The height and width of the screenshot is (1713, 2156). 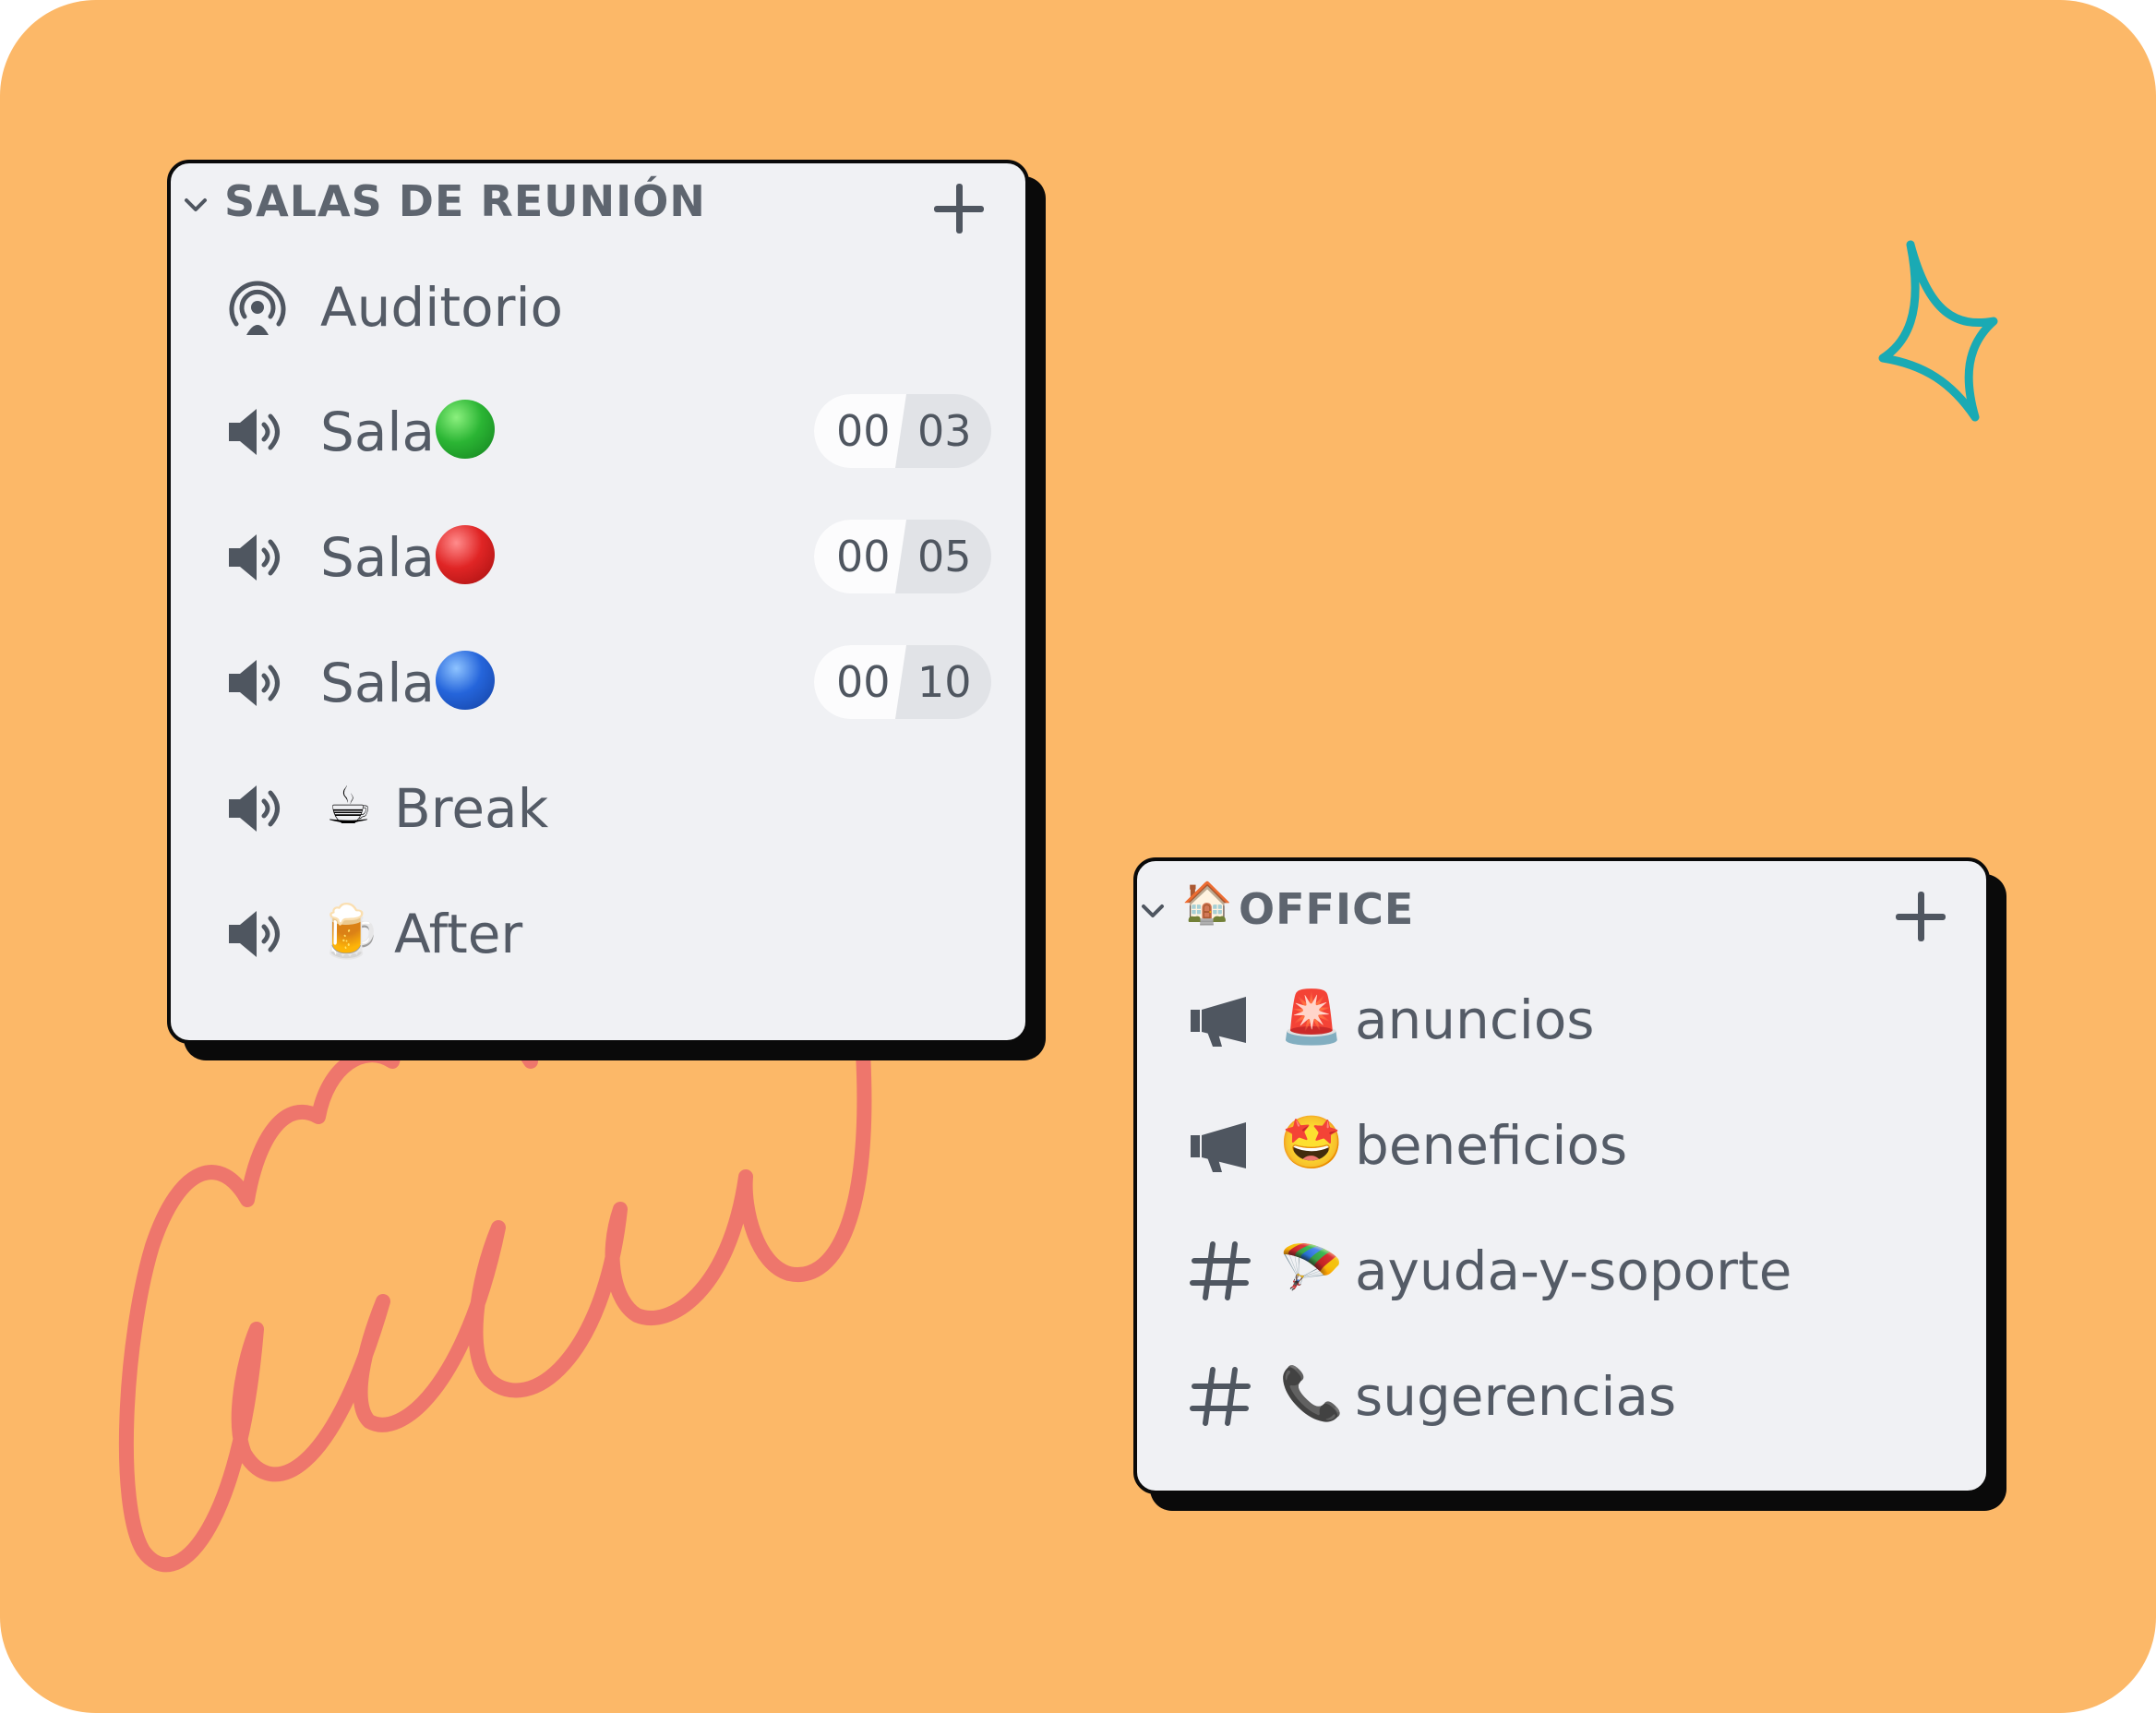 I want to click on user-limit: 03, so click(x=944, y=431).